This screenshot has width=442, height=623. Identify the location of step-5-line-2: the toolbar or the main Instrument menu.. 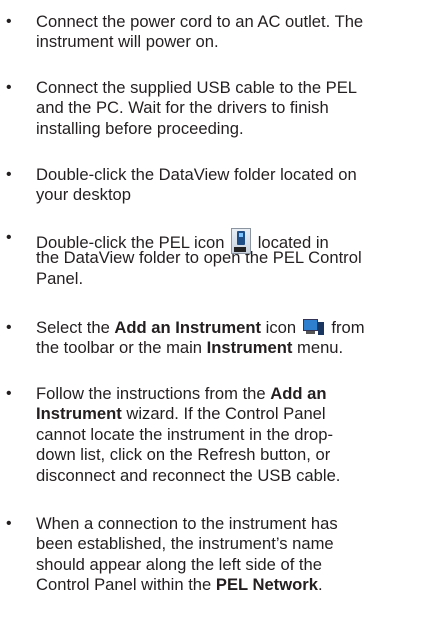
(238, 348).